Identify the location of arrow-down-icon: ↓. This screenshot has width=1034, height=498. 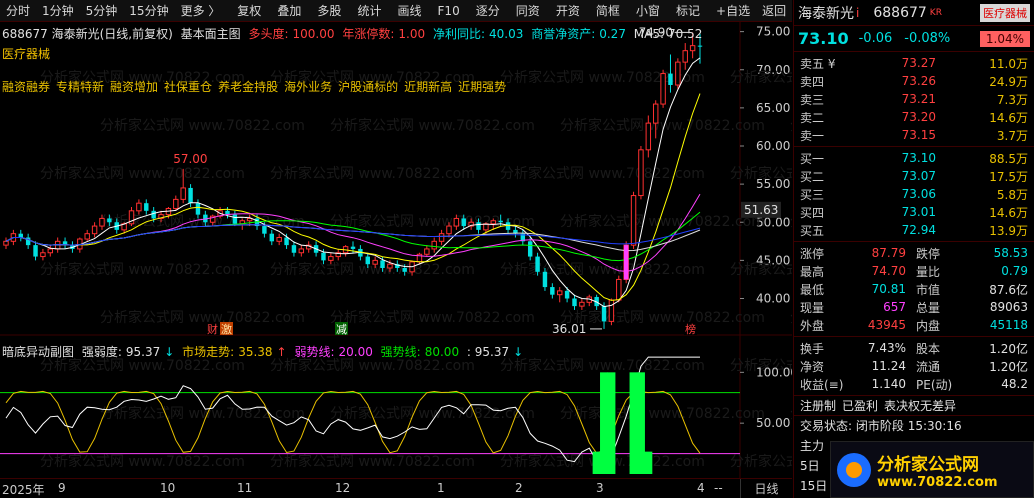
(518, 352).